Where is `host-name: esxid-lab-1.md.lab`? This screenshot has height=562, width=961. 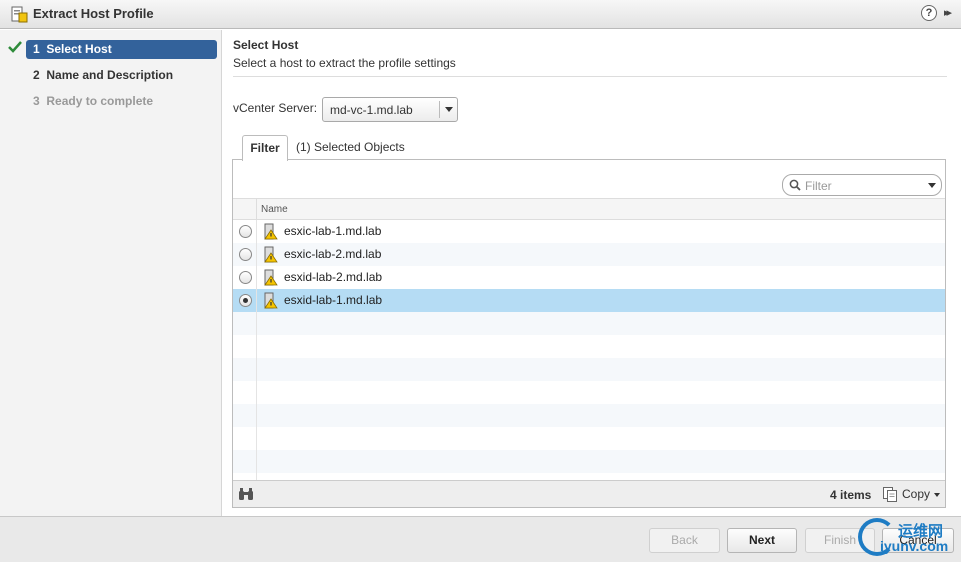 host-name: esxid-lab-1.md.lab is located at coordinates (333, 300).